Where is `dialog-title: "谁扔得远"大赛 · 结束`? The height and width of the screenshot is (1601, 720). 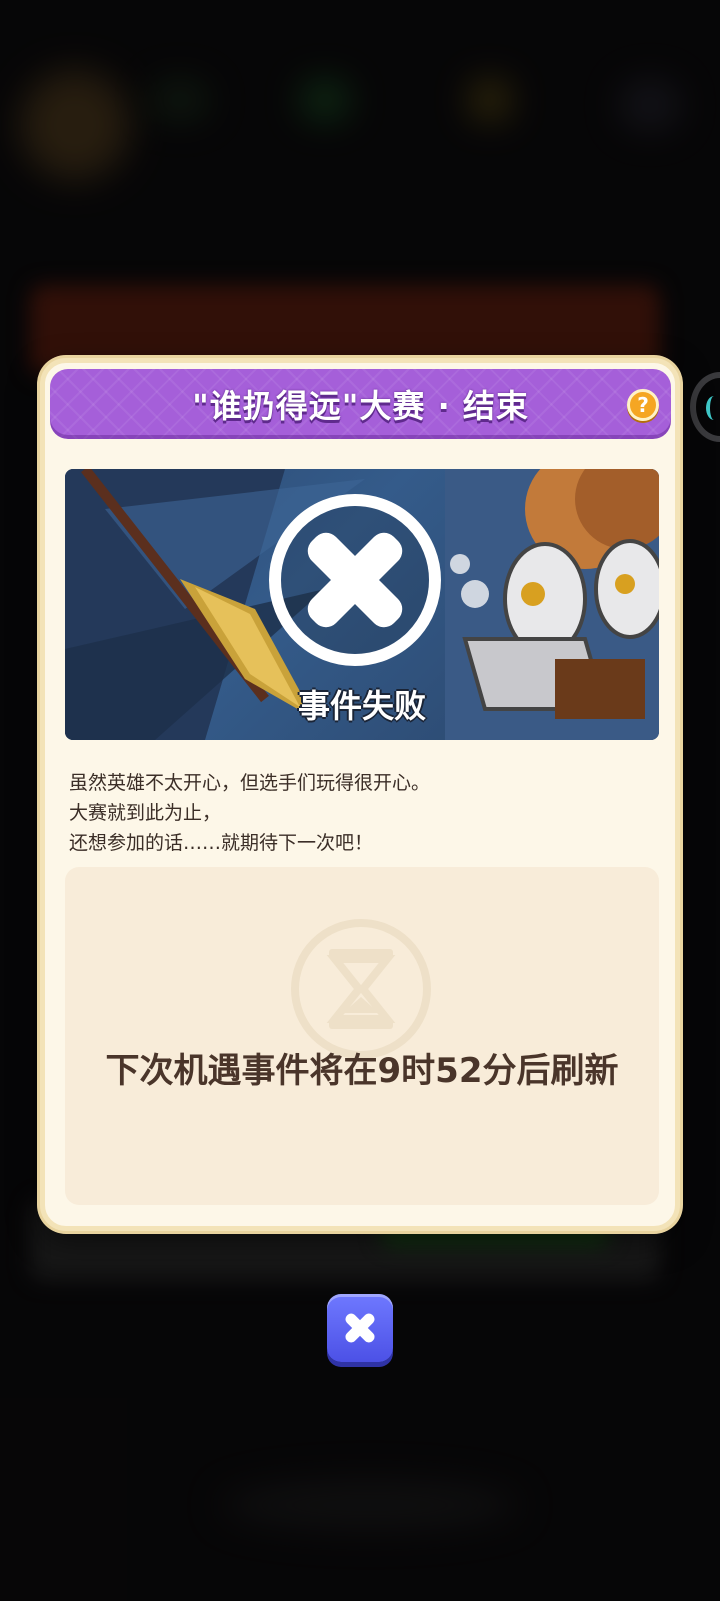 dialog-title: "谁扔得远"大赛 · 结束 is located at coordinates (360, 406).